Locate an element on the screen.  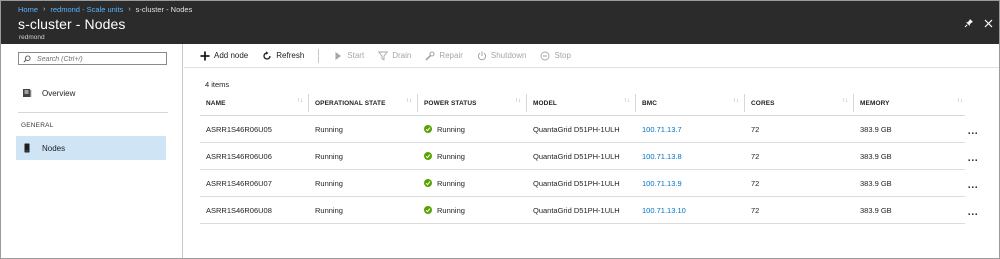
chevron-right-icon: › is located at coordinates (44, 9).